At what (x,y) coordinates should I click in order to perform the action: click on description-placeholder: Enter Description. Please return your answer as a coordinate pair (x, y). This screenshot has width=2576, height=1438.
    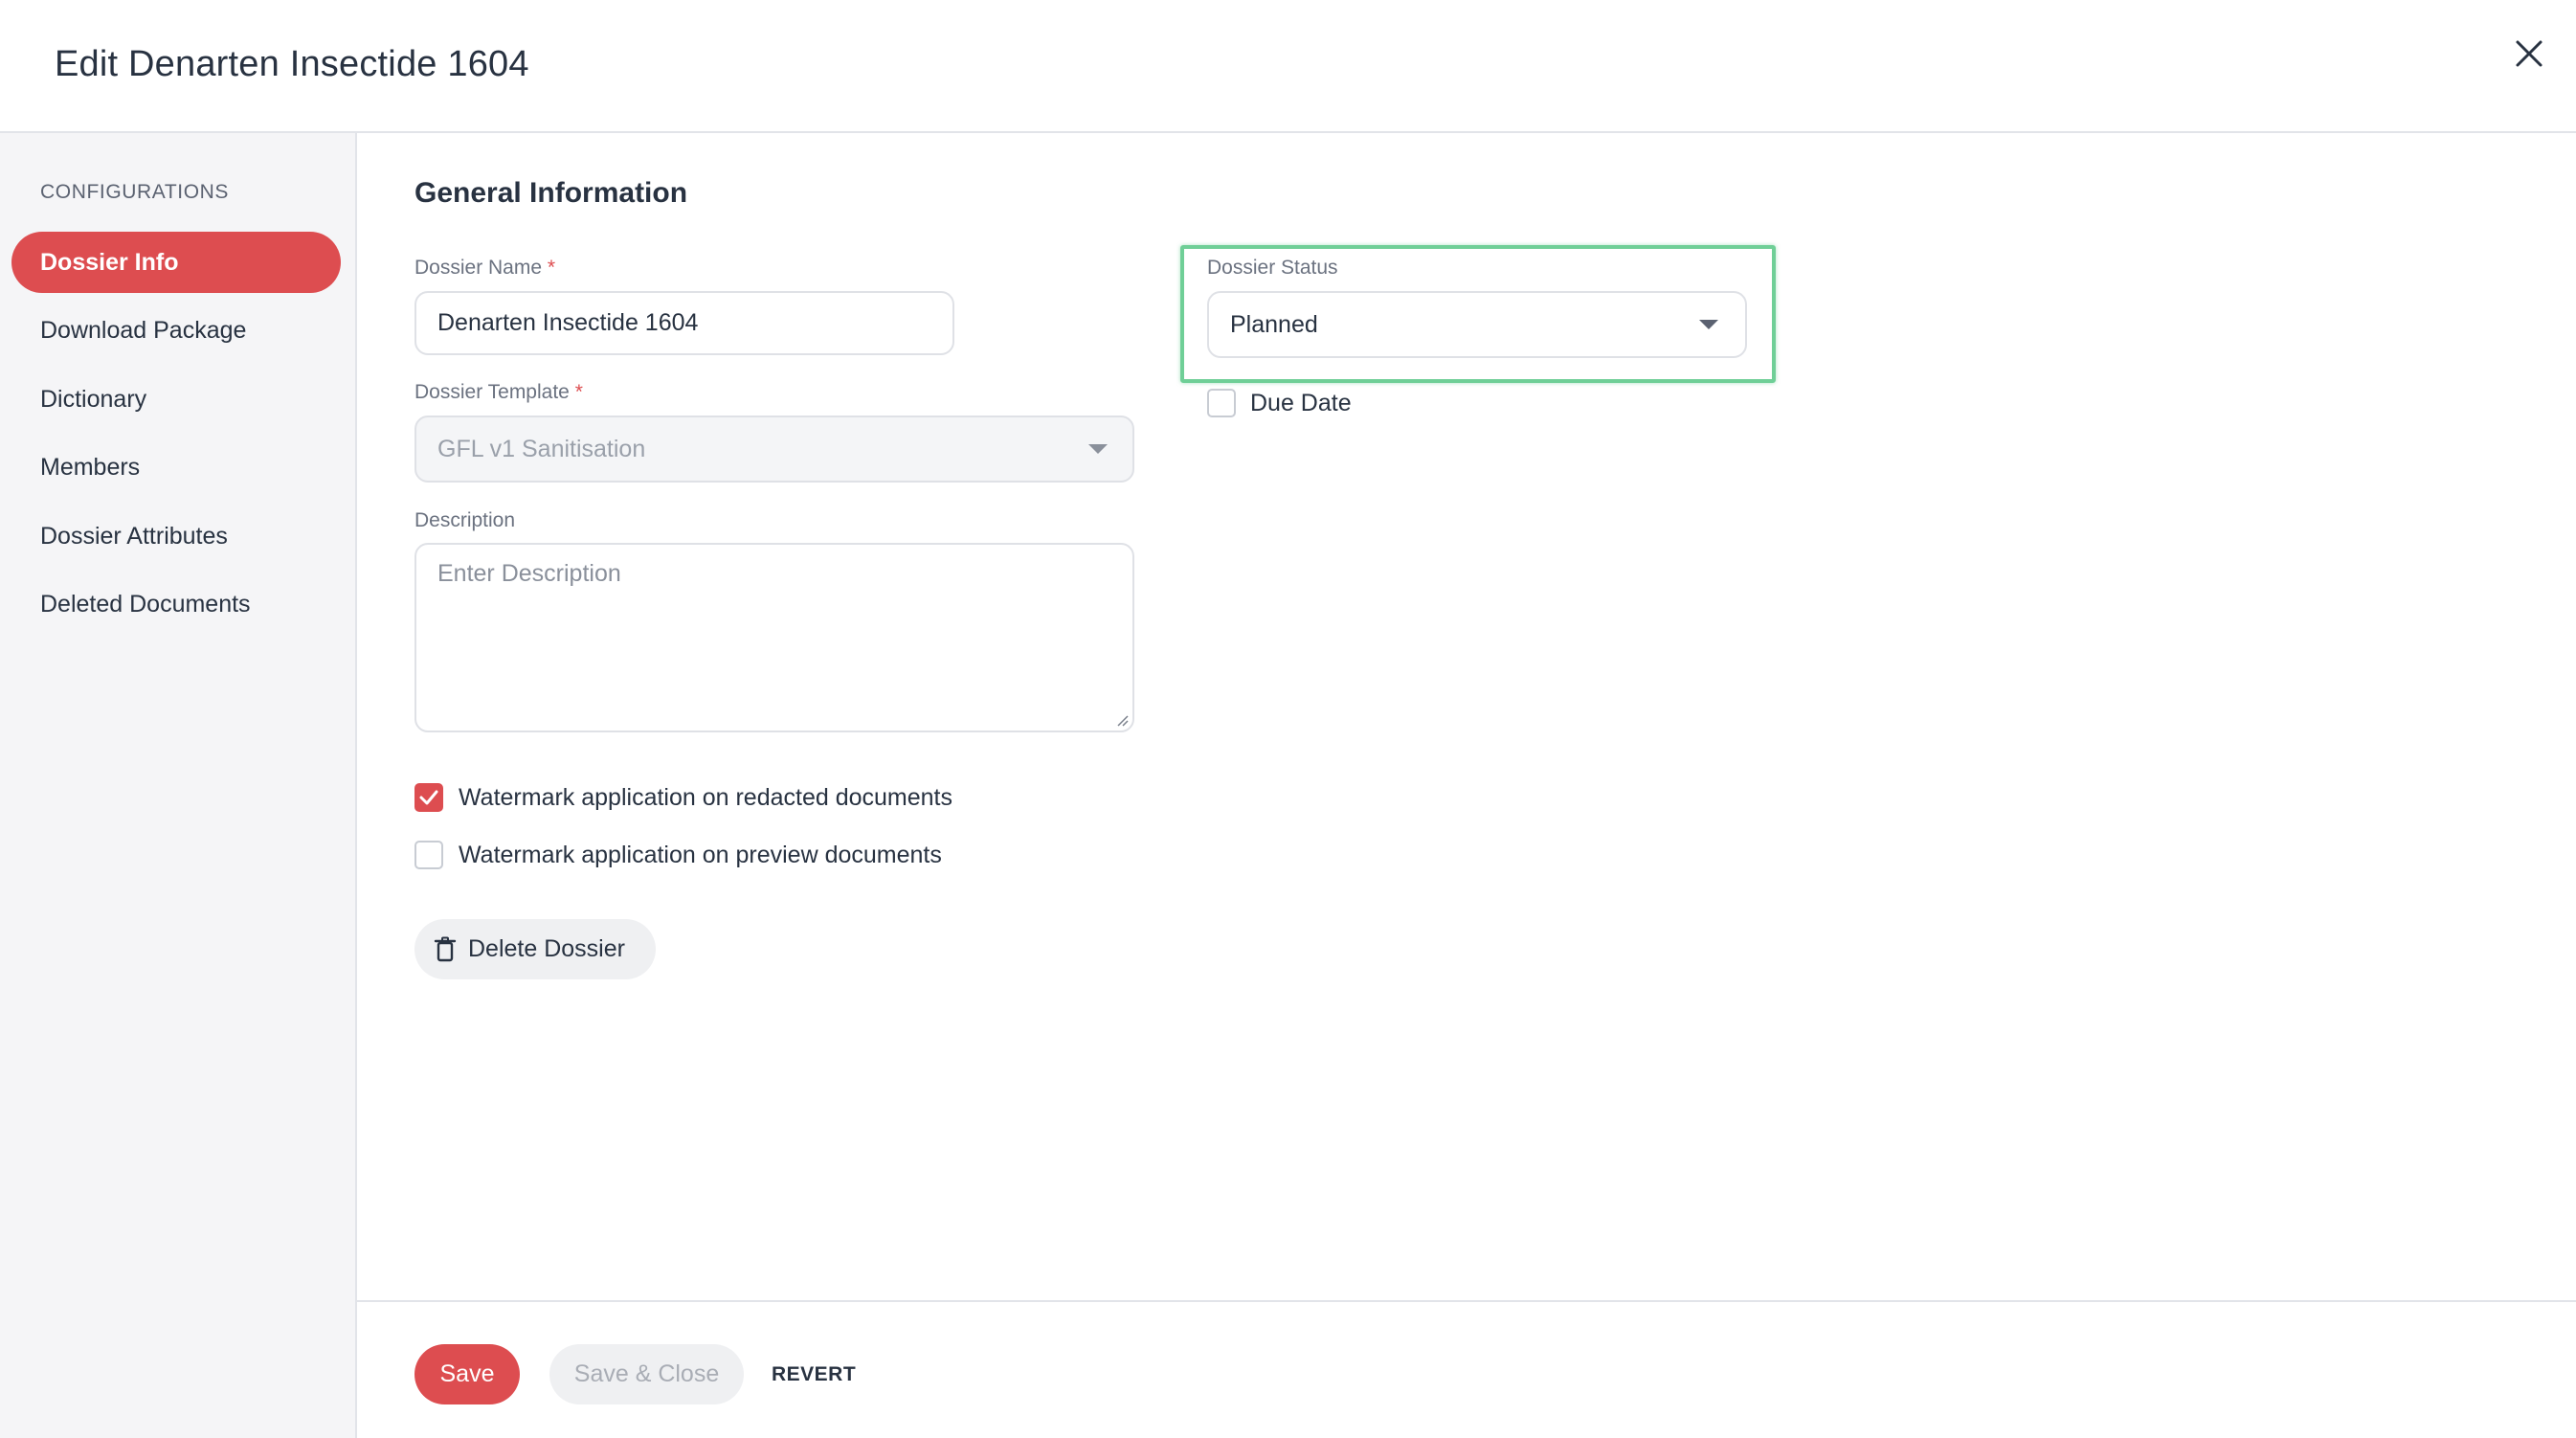
    Looking at the image, I should click on (529, 573).